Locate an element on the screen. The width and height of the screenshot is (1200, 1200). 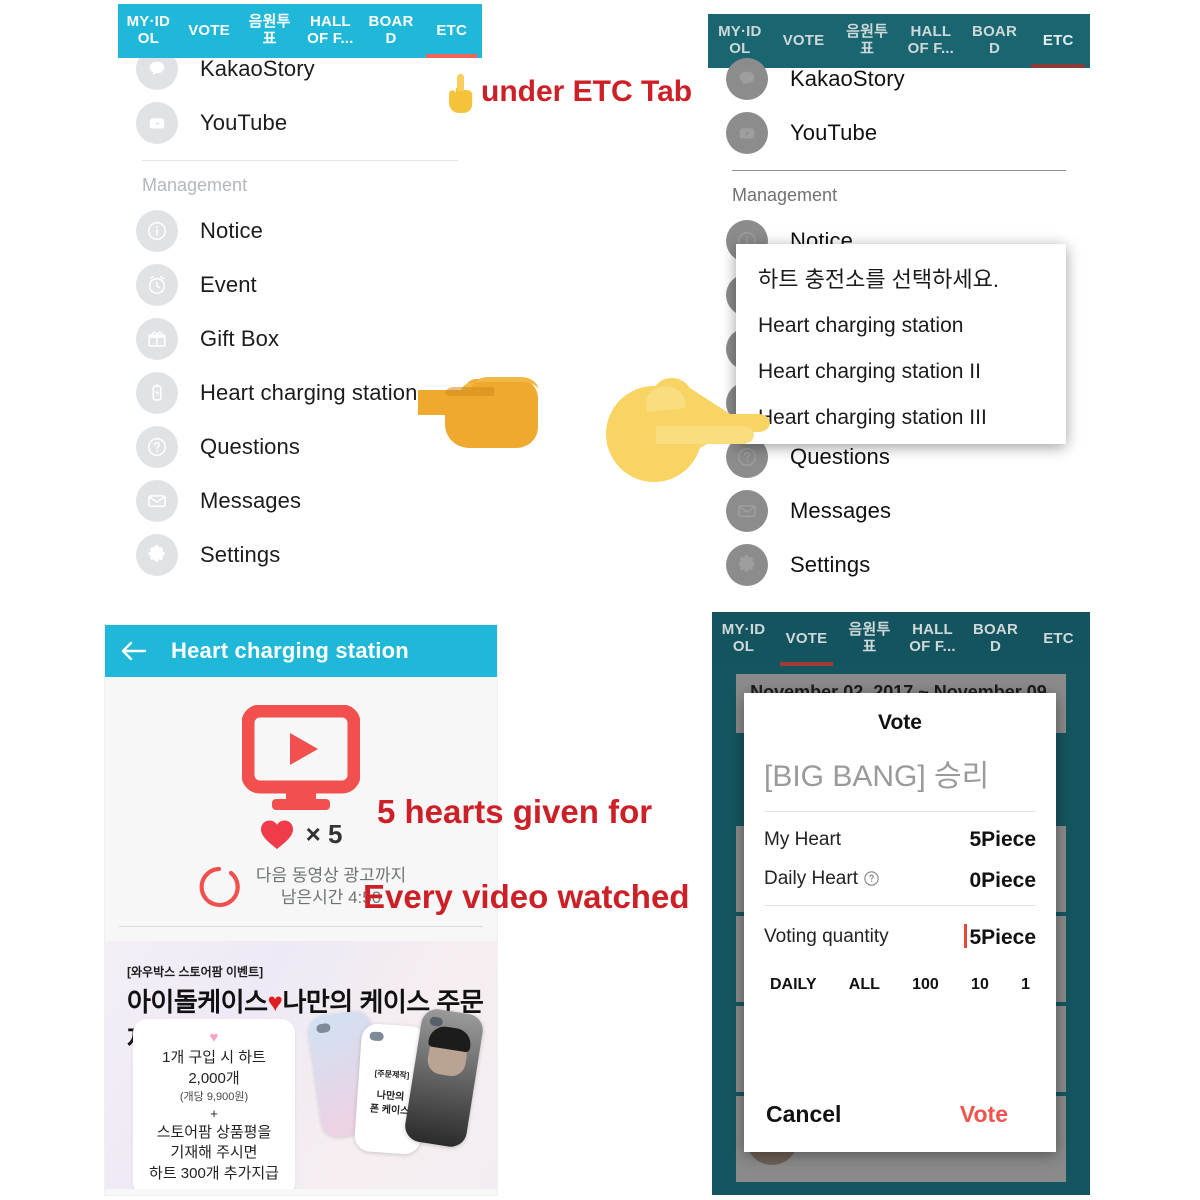
gift-icon is located at coordinates (157, 339).